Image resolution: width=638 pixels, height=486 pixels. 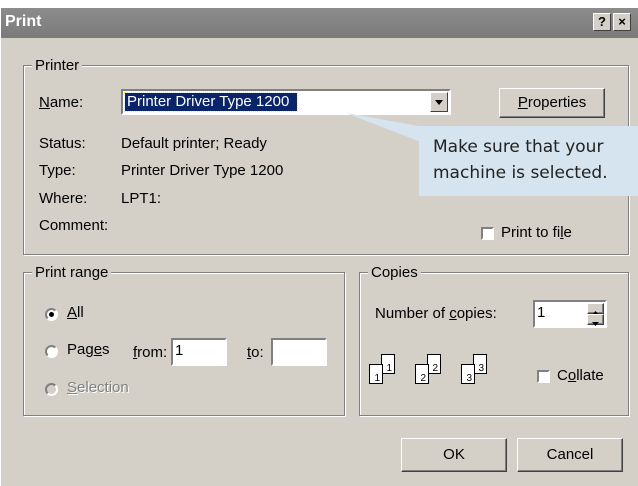 What do you see at coordinates (51, 351) in the screenshot?
I see `radio-pages` at bounding box center [51, 351].